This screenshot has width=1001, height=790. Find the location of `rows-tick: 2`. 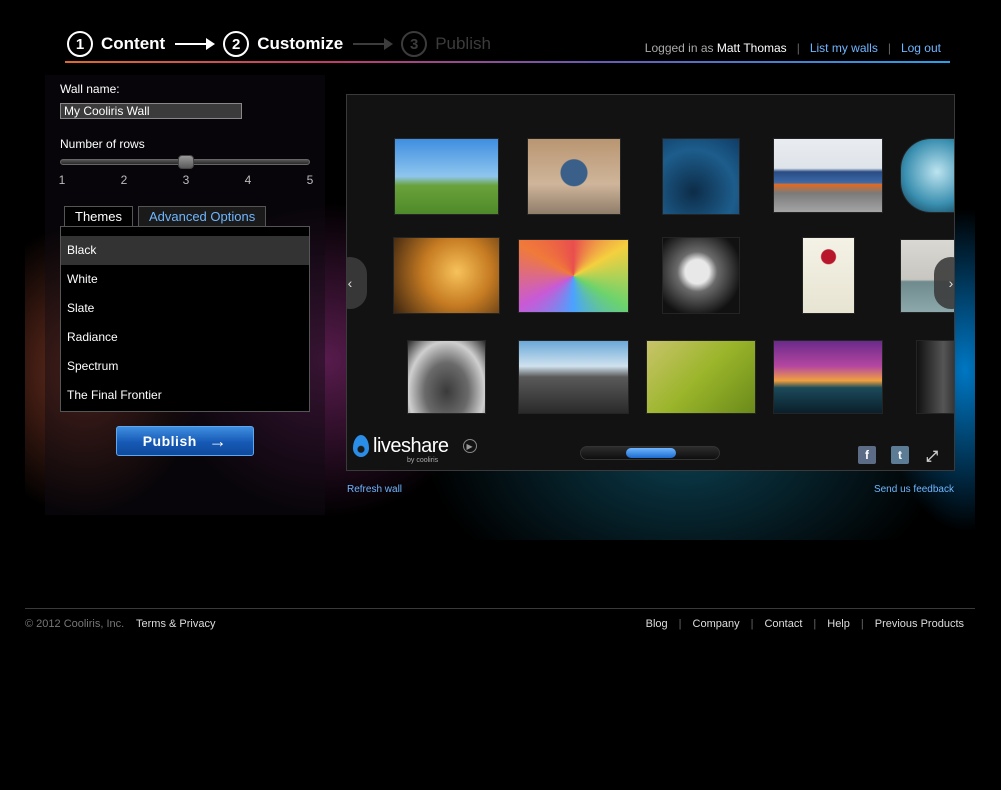

rows-tick: 2 is located at coordinates (124, 180).